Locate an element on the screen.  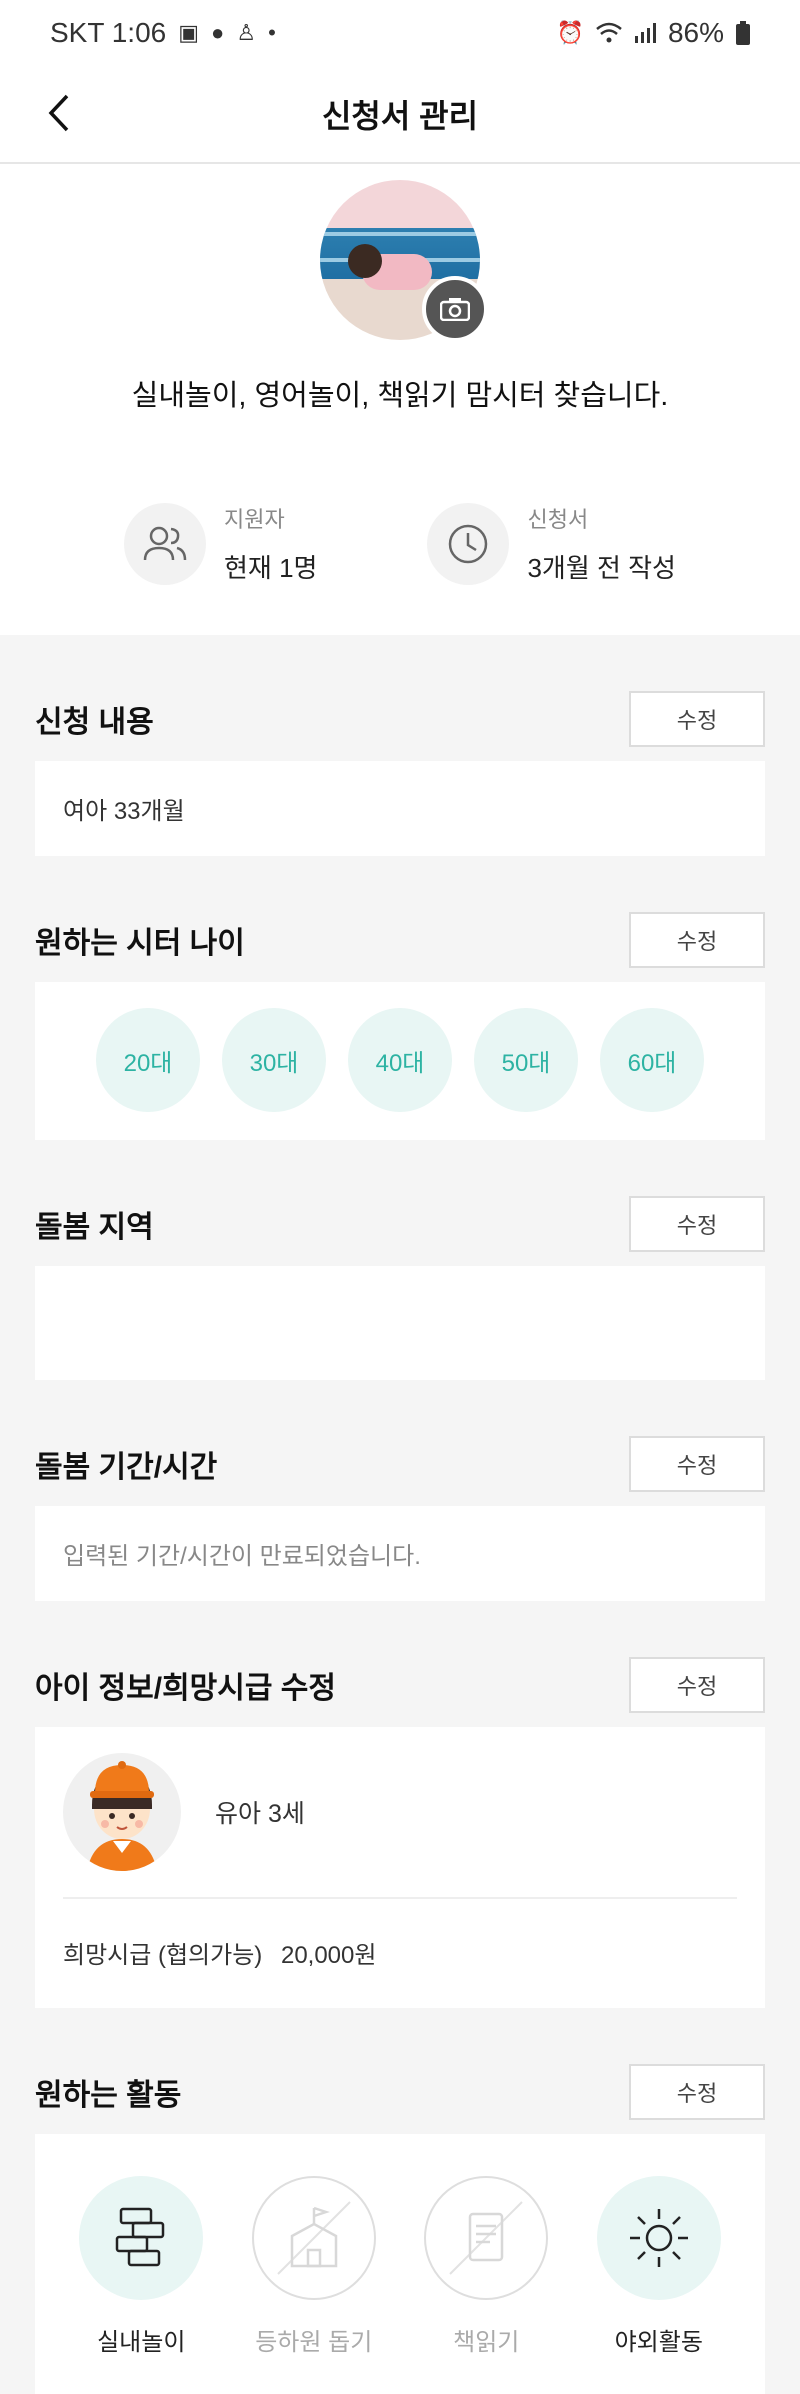
edit-child-button: 수정 is located at coordinates (697, 1685).